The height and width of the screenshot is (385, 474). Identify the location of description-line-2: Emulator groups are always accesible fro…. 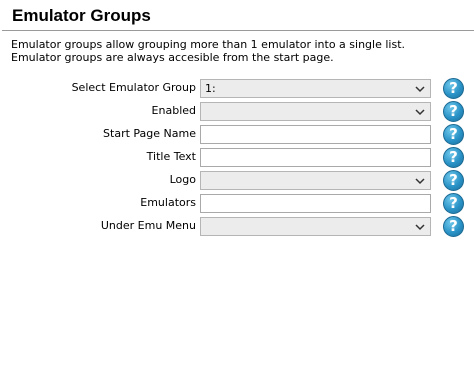
(172, 57).